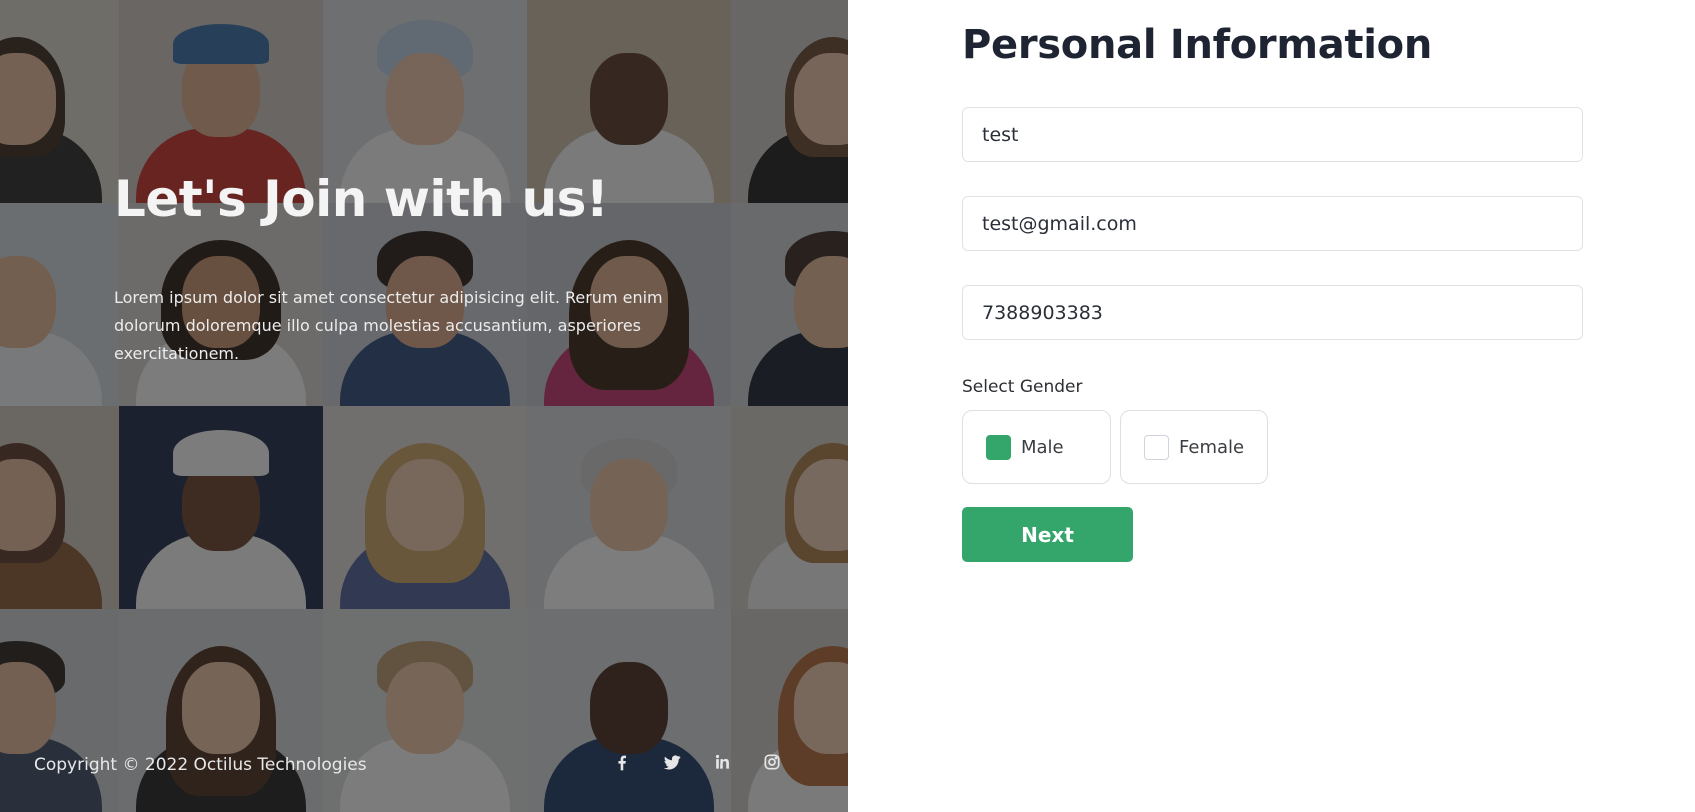  I want to click on twitter-icon, so click(672, 762).